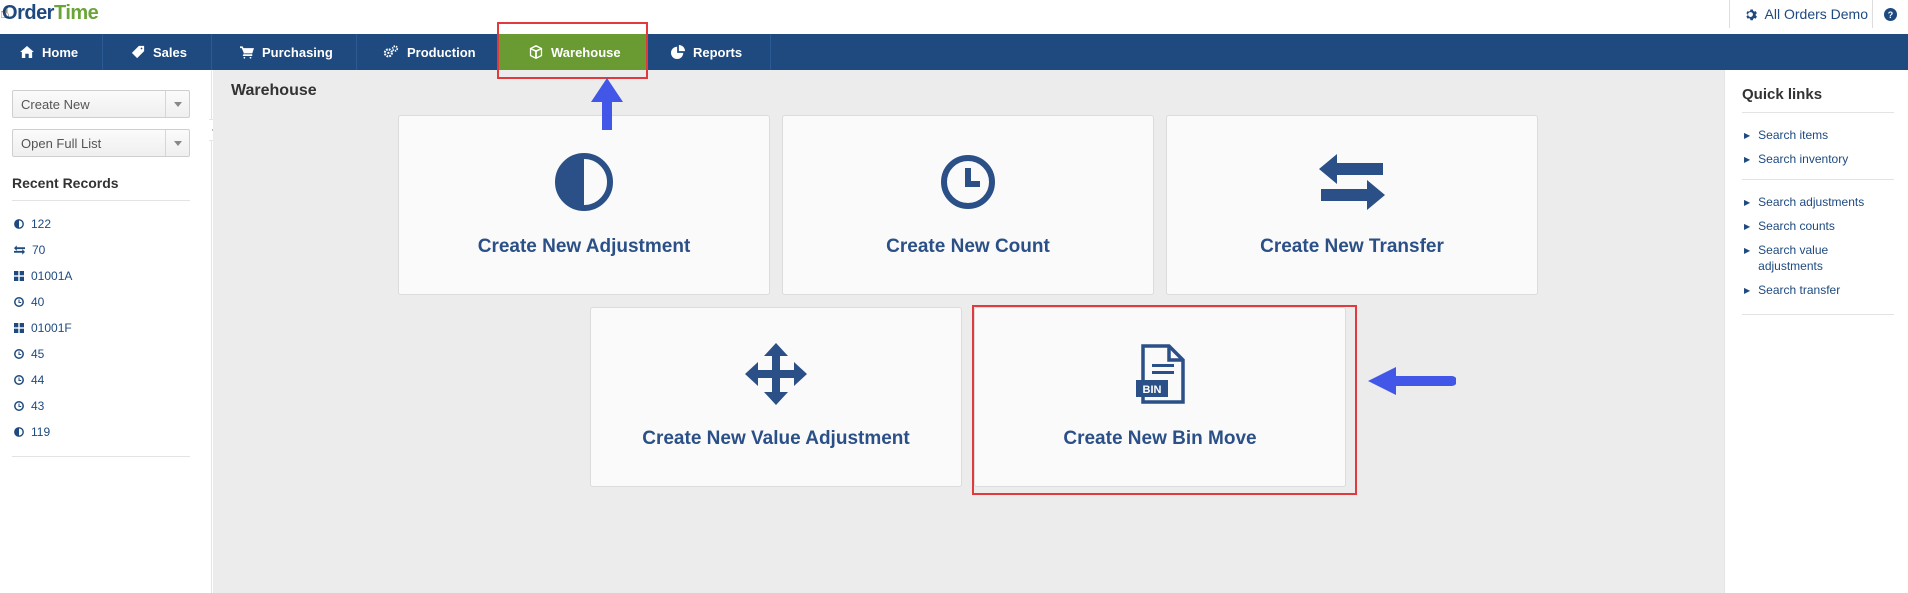 The image size is (1908, 593). I want to click on tile-label: Create New Bin Move, so click(1160, 438).